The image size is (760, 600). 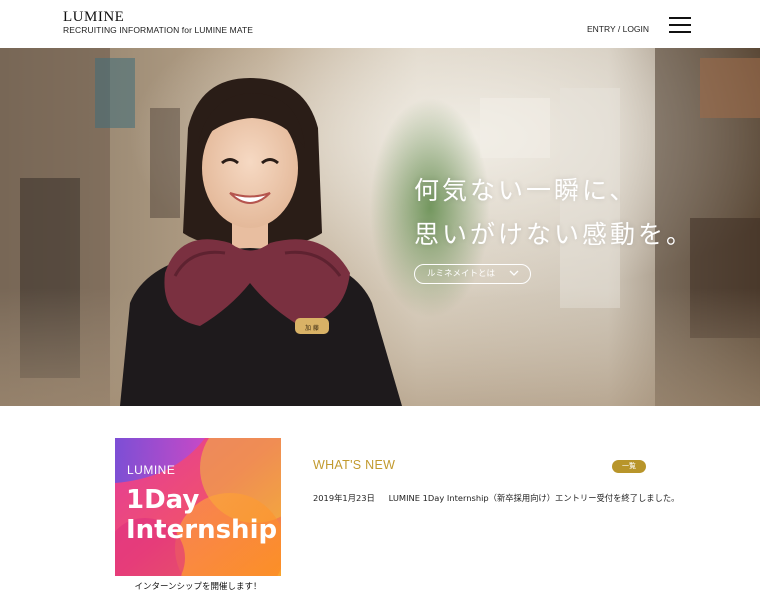 I want to click on internship-caption: インターンシップを開催します！, so click(x=198, y=586).